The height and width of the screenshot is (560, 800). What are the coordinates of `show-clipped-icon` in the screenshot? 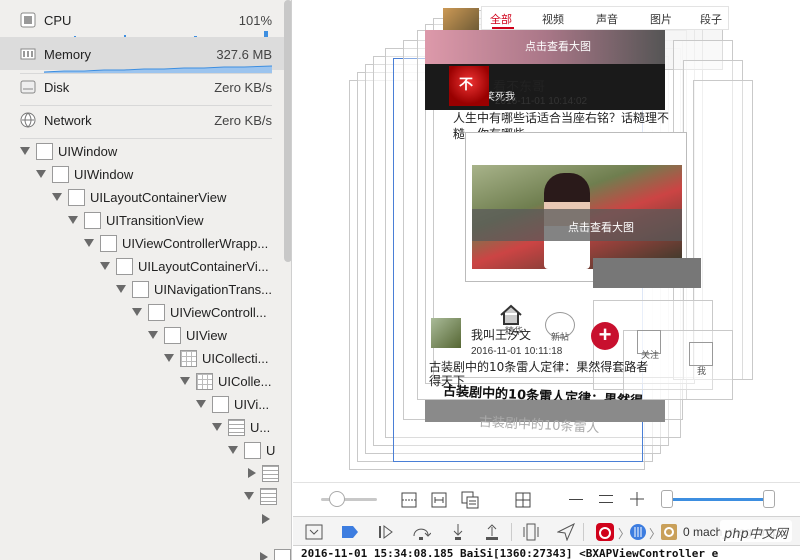 It's located at (409, 500).